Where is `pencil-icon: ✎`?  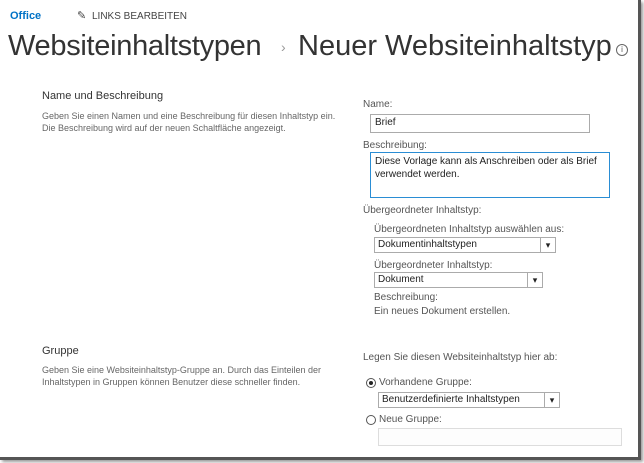 pencil-icon: ✎ is located at coordinates (82, 16).